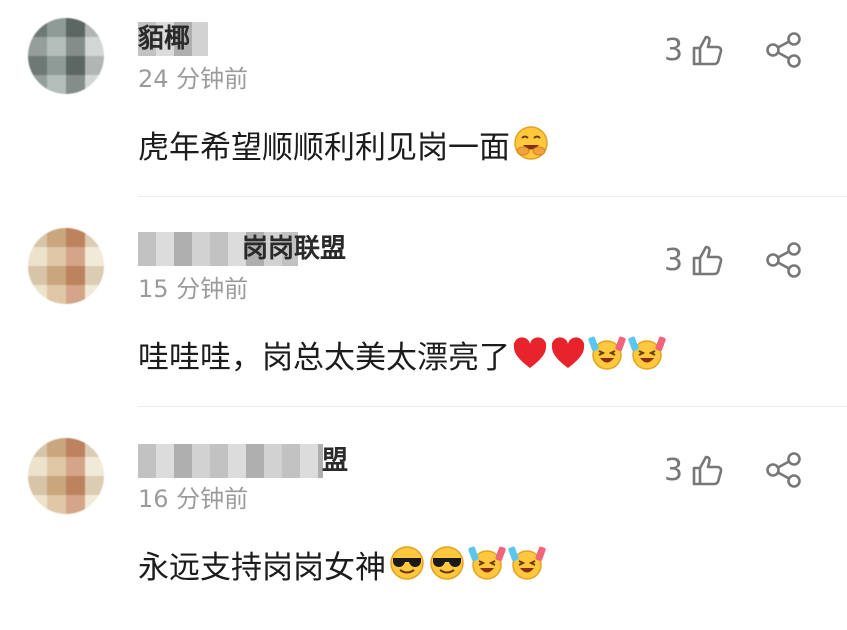 This screenshot has width=847, height=630. I want to click on comment-text-row: 永远支持岗岗女神, so click(342, 567).